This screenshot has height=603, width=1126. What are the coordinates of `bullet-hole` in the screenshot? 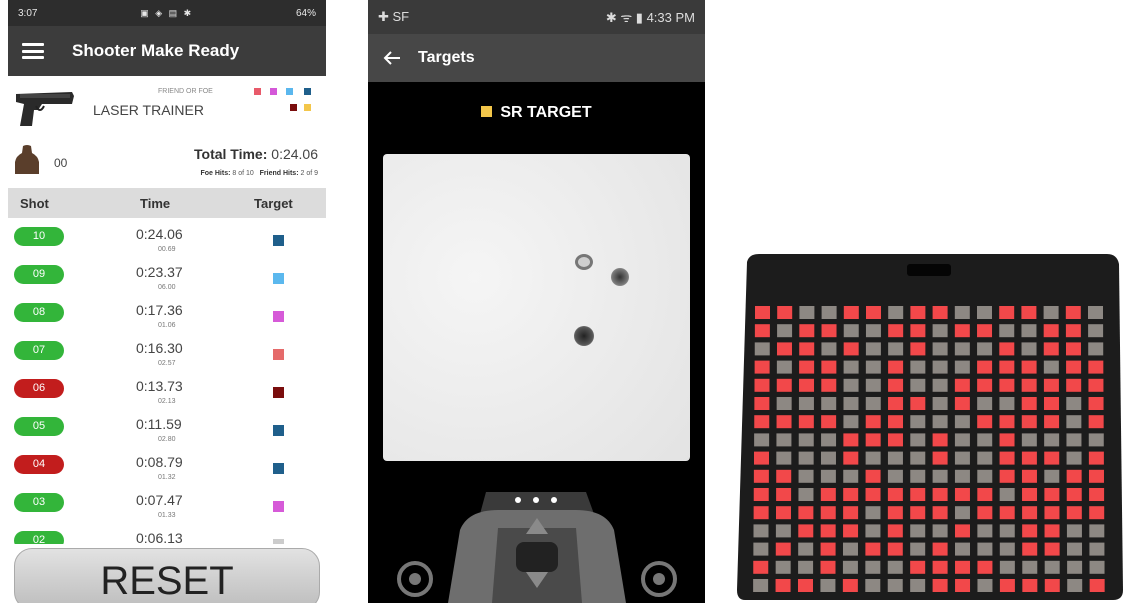 It's located at (584, 336).